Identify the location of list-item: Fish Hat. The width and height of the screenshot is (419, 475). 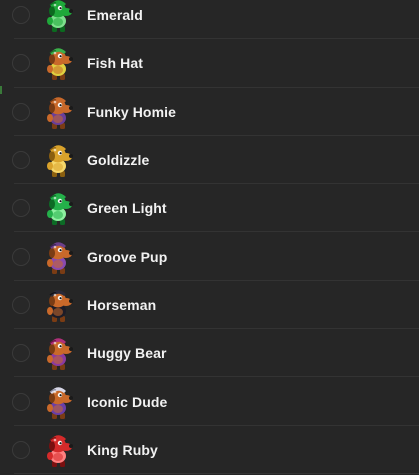
(209, 63).